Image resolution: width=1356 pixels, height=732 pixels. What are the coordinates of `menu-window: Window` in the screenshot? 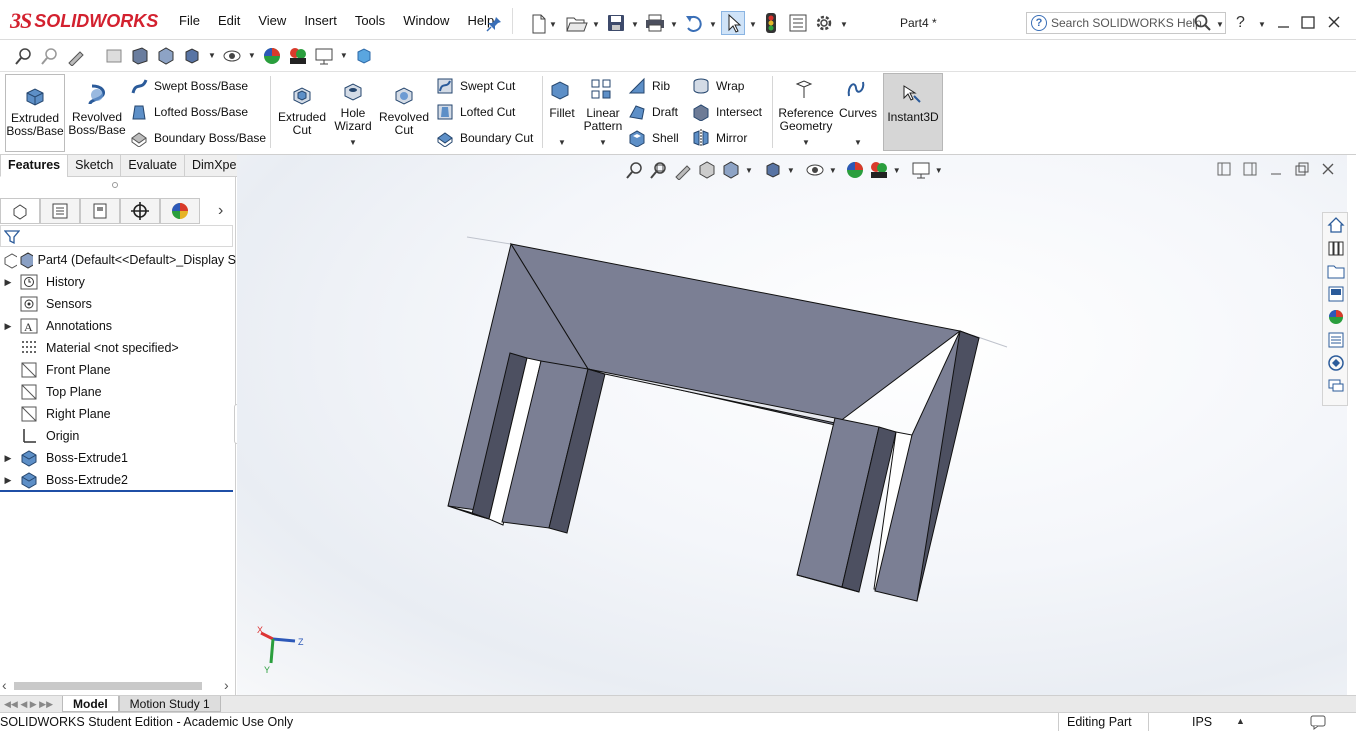 It's located at (426, 21).